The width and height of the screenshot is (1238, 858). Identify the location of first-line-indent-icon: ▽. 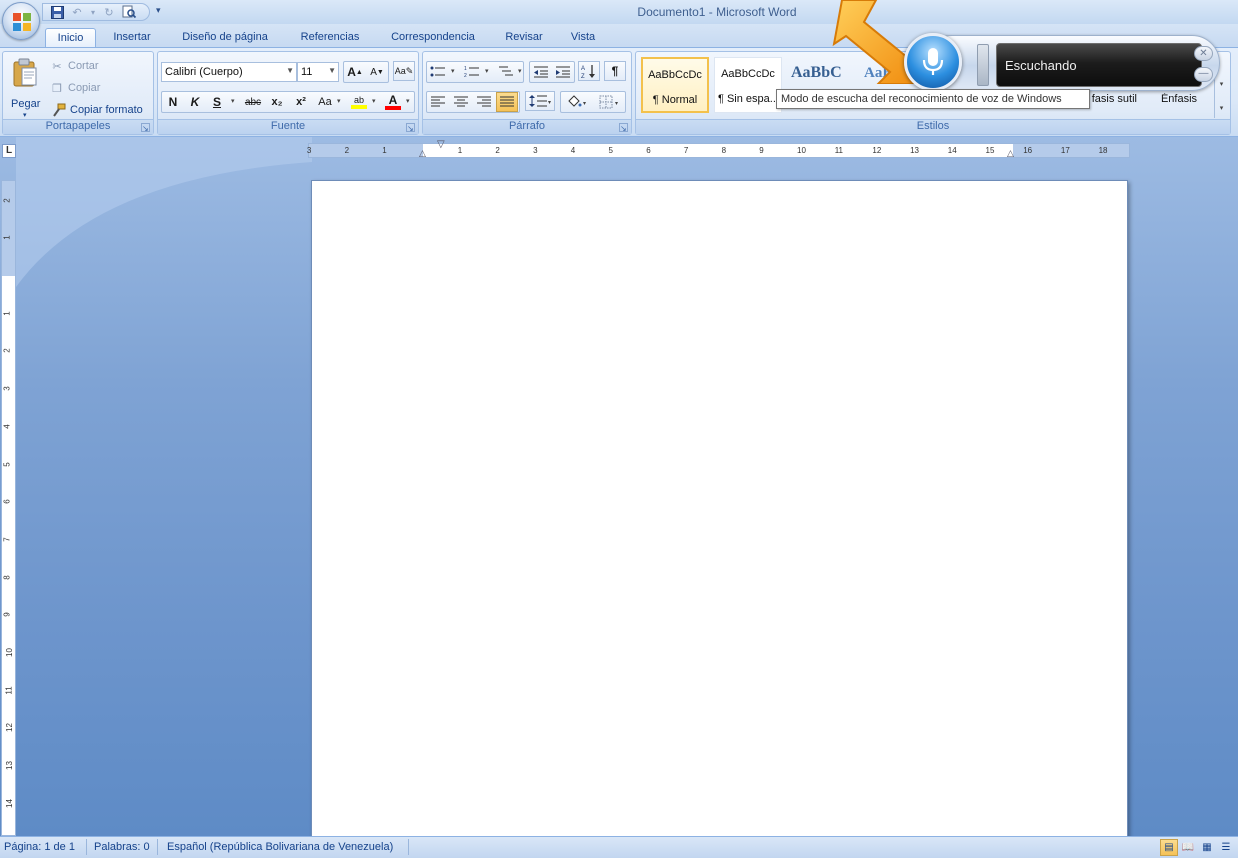
(441, 144).